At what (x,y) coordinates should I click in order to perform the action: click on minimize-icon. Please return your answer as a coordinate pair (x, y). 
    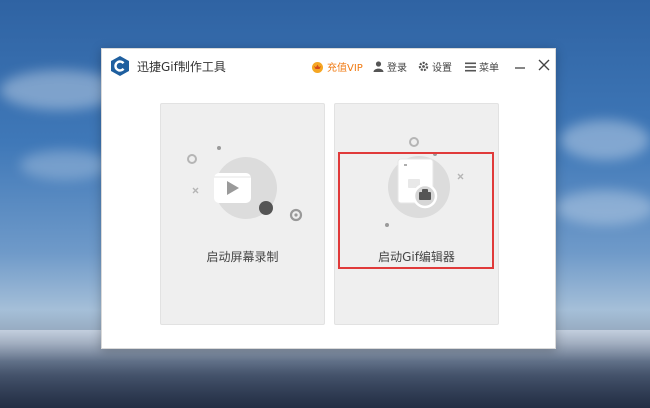
    Looking at the image, I should click on (520, 65).